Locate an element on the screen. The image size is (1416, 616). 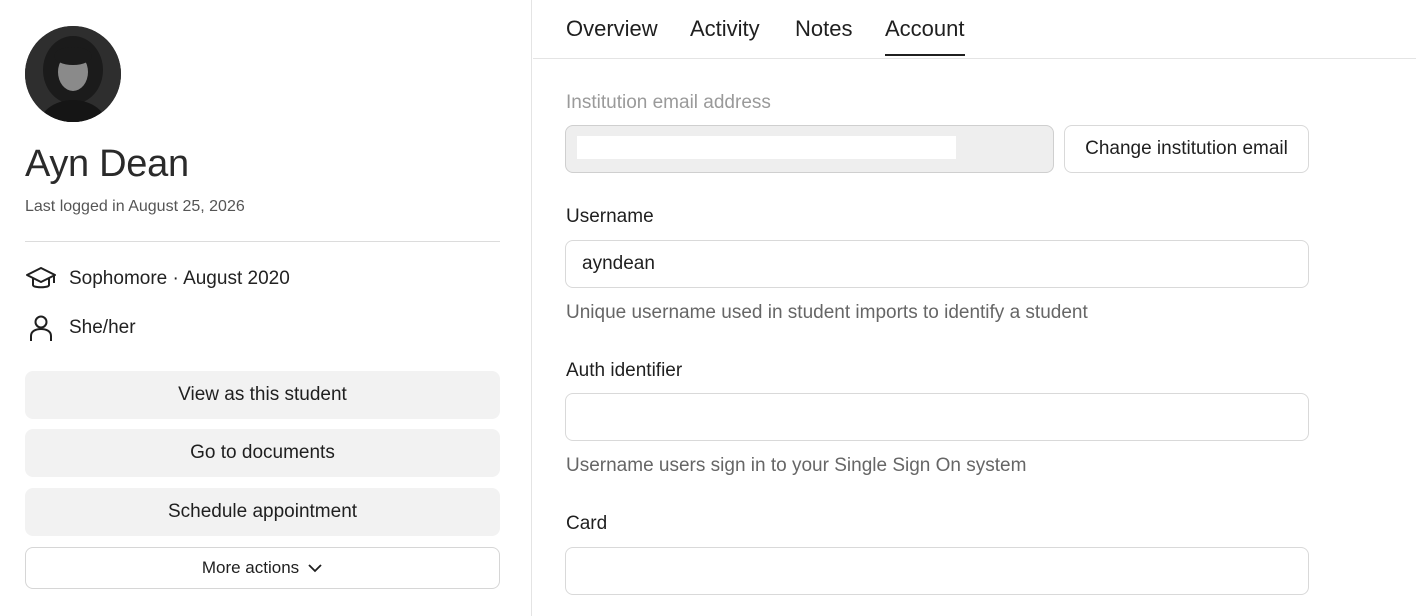
more-actions-label: More actions is located at coordinates (250, 567).